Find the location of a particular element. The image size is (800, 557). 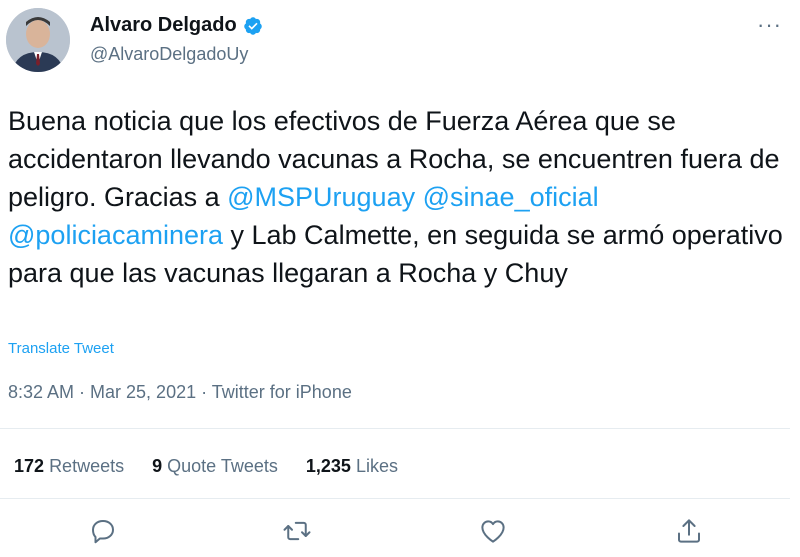

more-dots-icon: ··· is located at coordinates (769, 25).